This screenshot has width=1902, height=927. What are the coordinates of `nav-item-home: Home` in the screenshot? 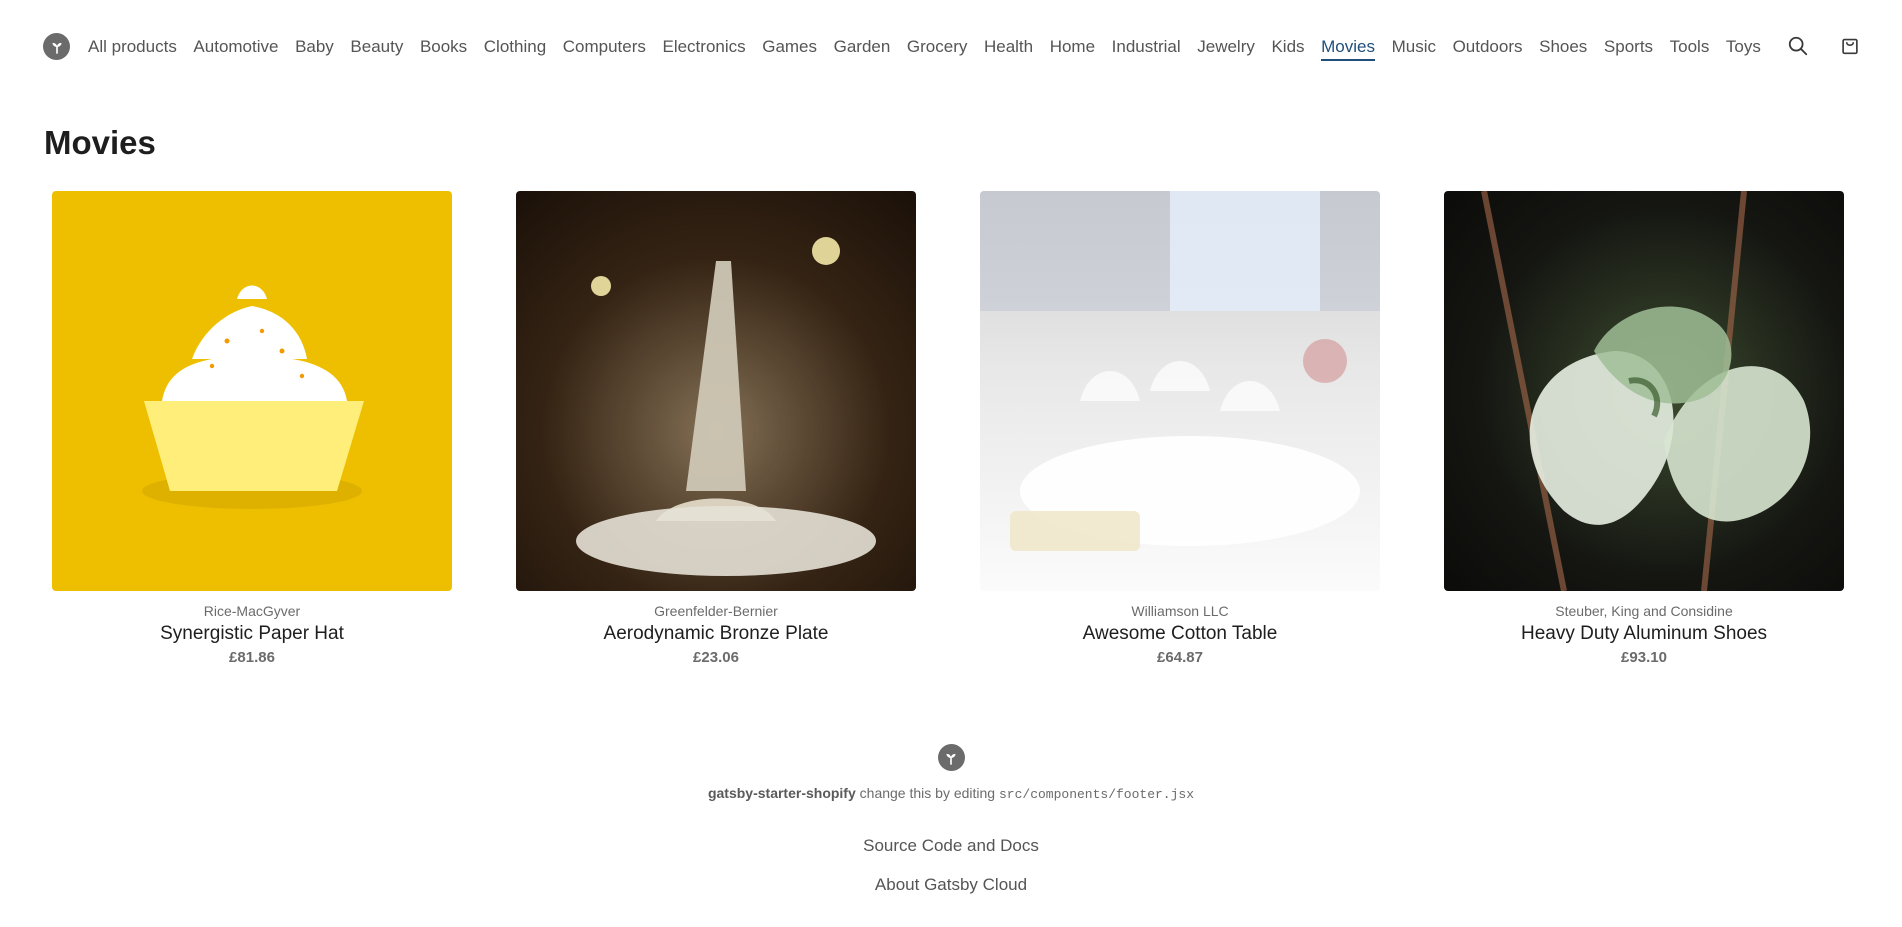 It's located at (1072, 48).